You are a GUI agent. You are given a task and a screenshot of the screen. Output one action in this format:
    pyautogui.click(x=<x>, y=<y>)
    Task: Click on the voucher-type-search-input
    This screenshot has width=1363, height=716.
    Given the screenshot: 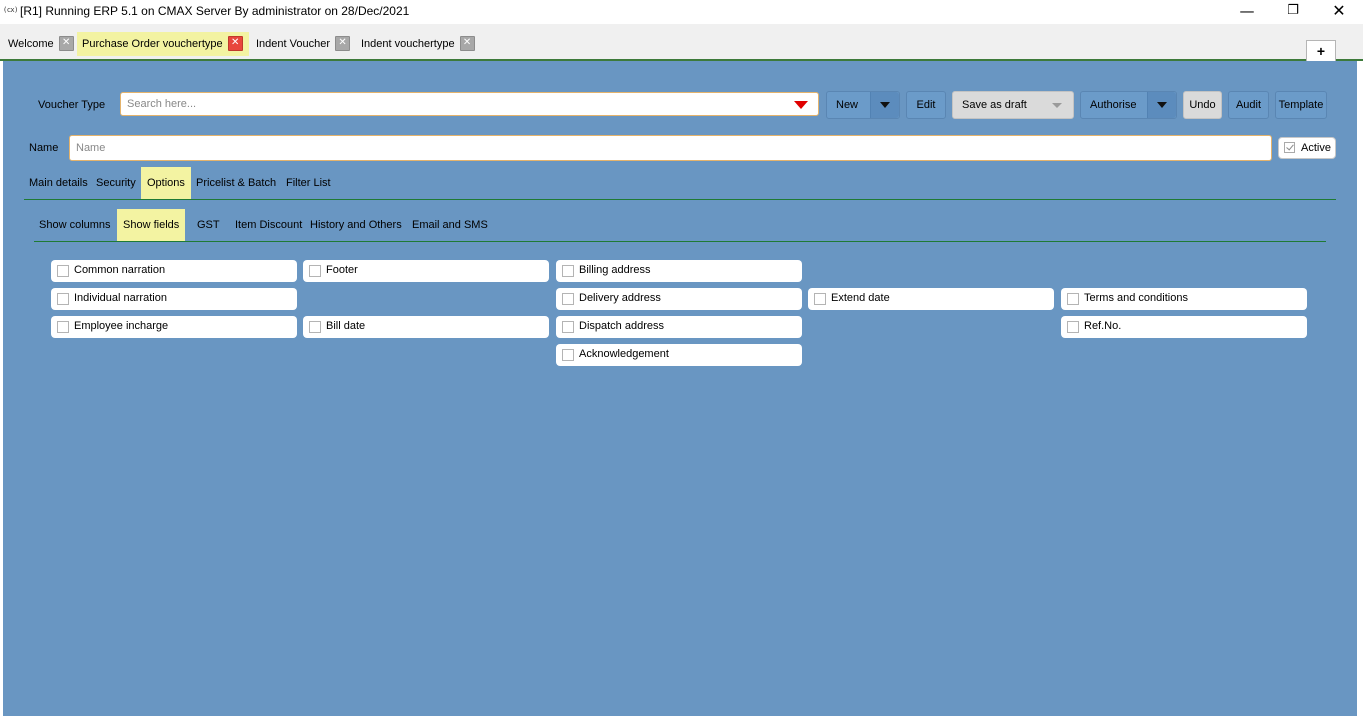 What is the action you would take?
    pyautogui.click(x=444, y=104)
    